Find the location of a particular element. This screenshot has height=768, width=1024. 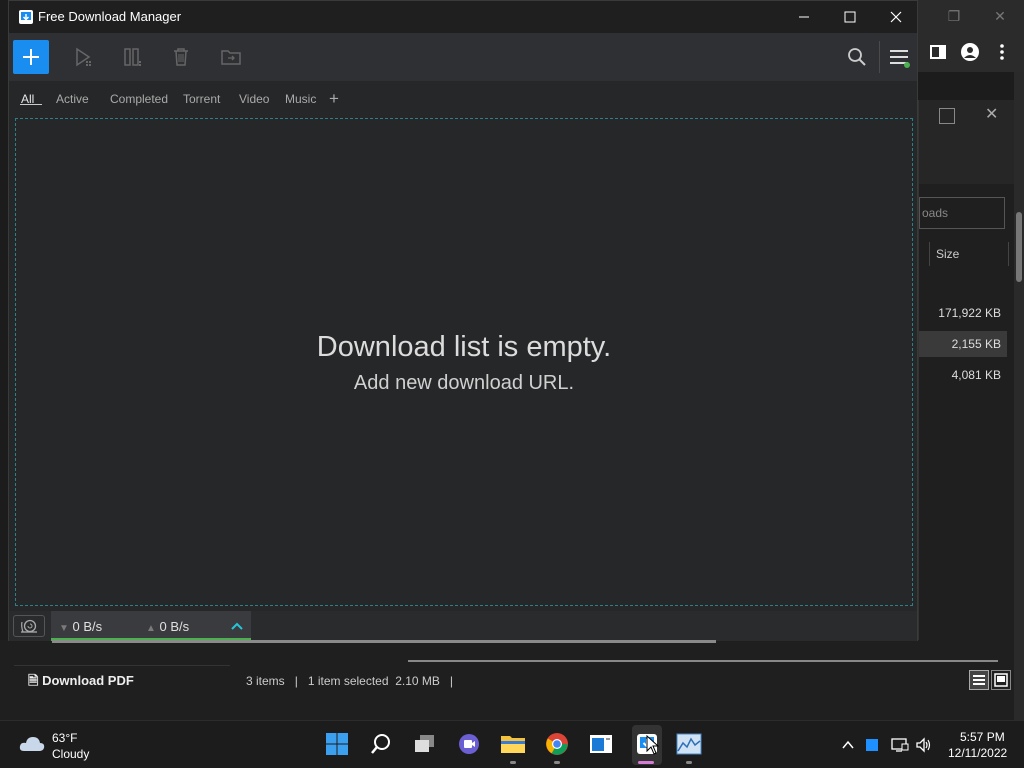

minimize-button is located at coordinates (804, 17).